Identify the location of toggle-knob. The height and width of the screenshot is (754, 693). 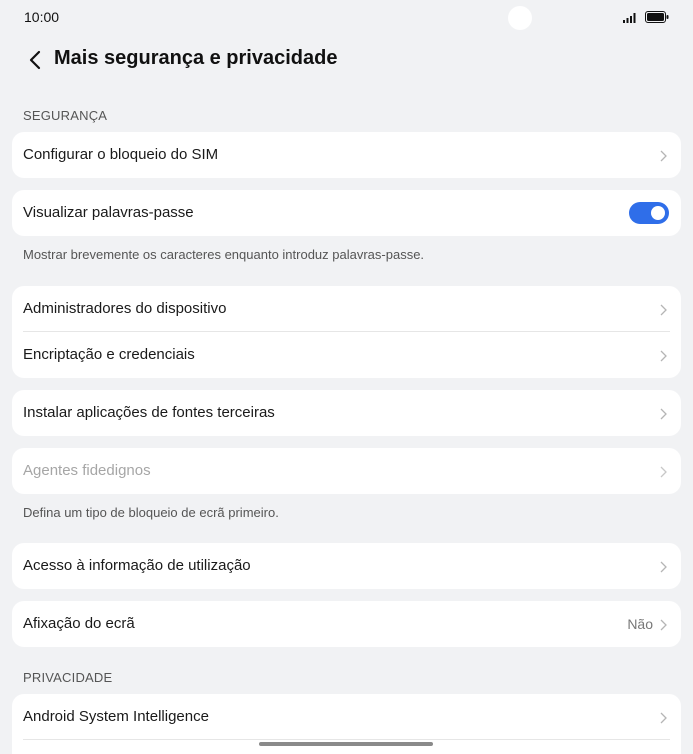
(658, 213).